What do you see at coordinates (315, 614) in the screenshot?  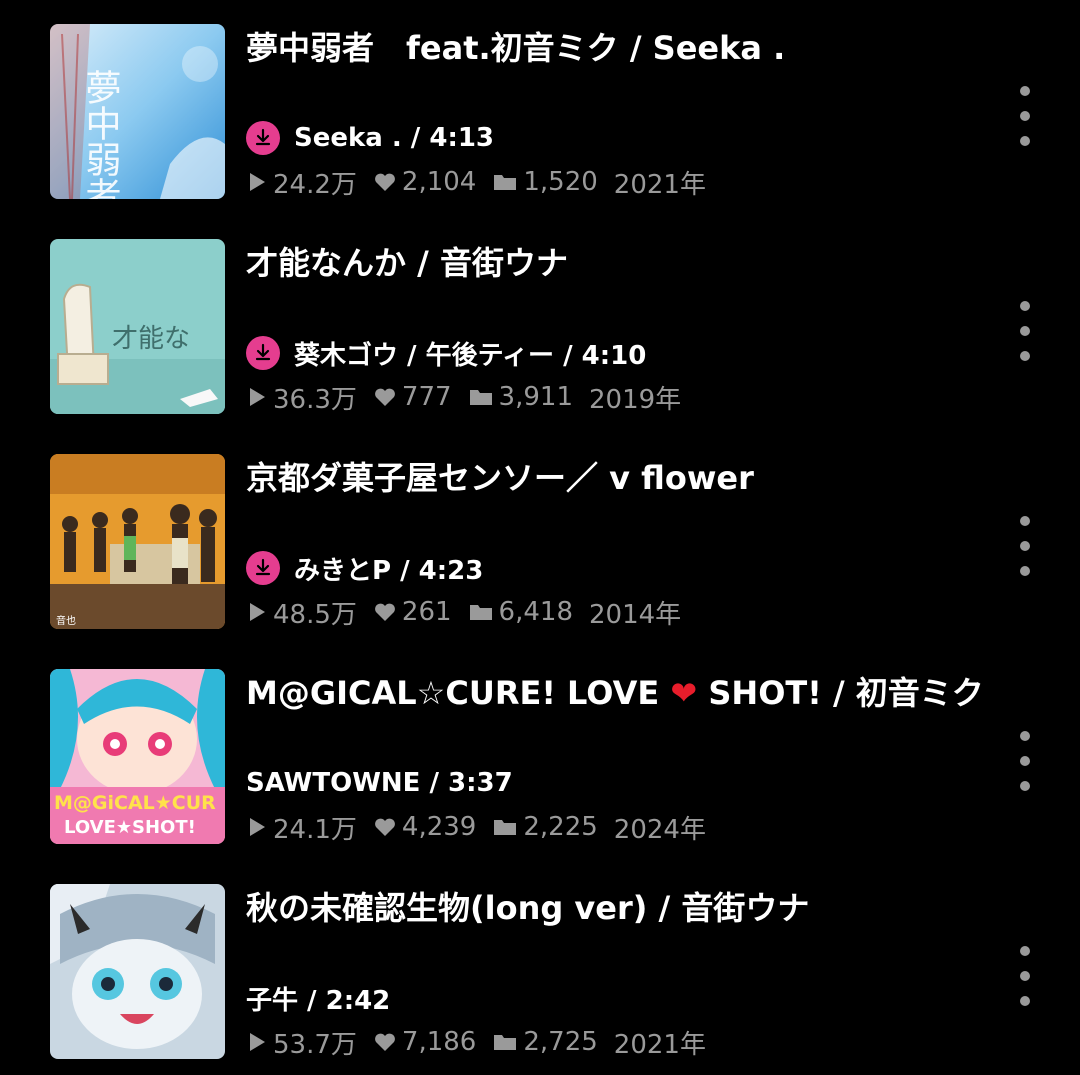 I see `plays-count: 48.5万` at bounding box center [315, 614].